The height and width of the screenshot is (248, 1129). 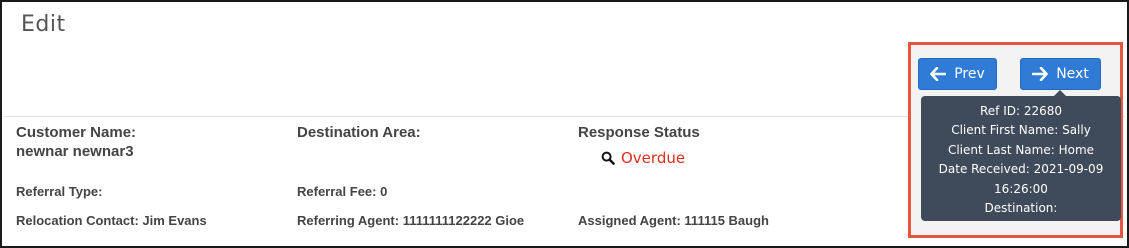 I want to click on next-button-label: Next, so click(x=1072, y=74).